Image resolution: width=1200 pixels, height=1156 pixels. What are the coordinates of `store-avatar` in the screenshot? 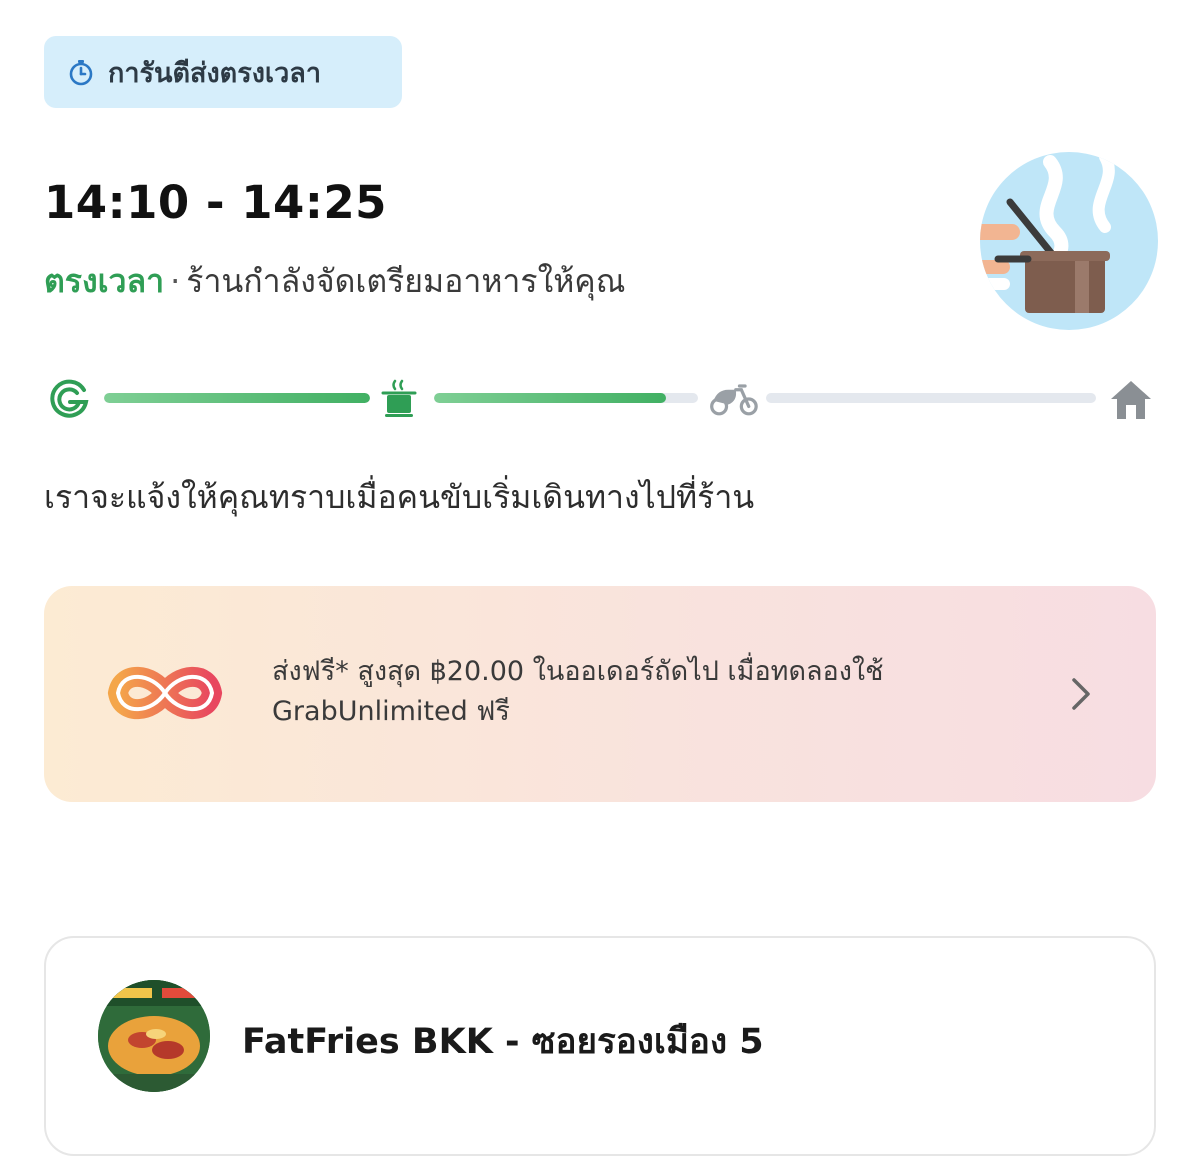 It's located at (154, 1036).